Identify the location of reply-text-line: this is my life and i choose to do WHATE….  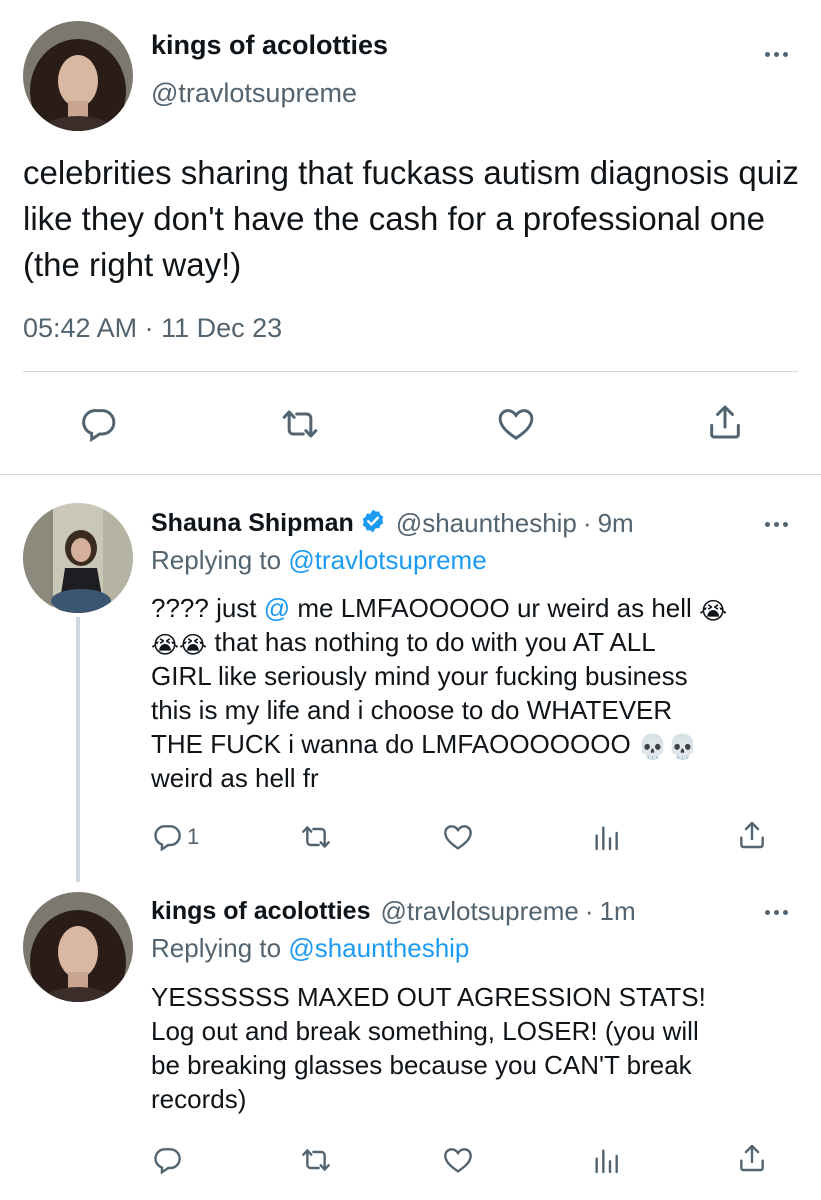
(412, 710).